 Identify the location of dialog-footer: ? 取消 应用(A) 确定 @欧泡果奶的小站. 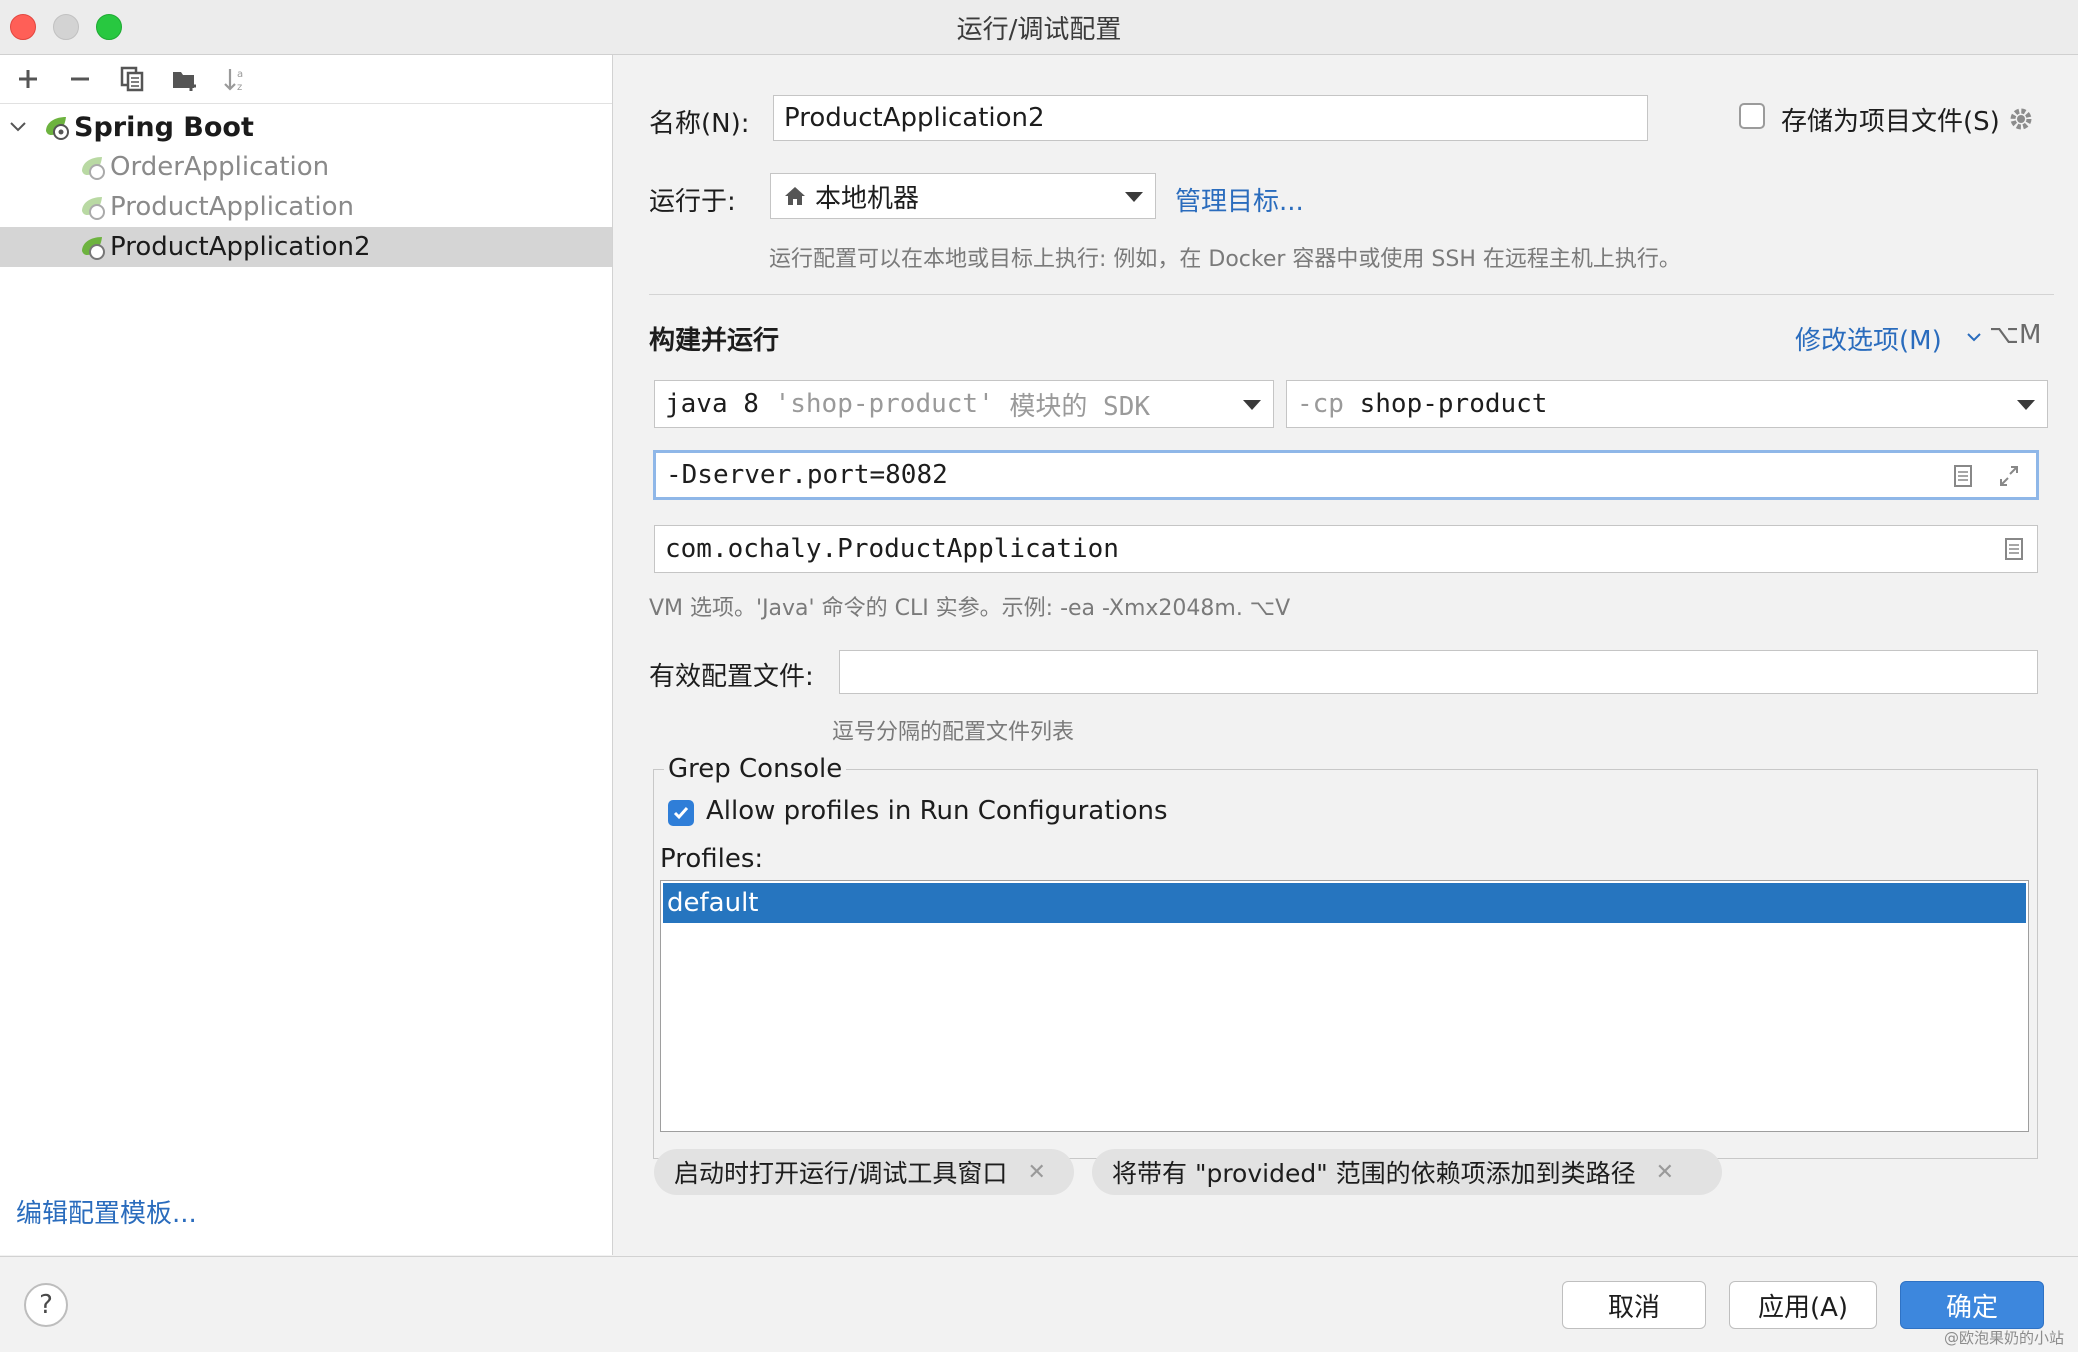
(1039, 1304).